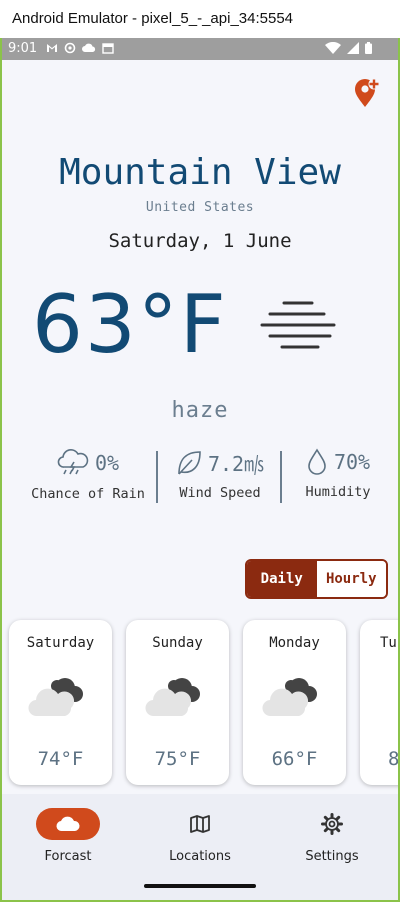  What do you see at coordinates (200, 886) in the screenshot?
I see `gesture-home-bar` at bounding box center [200, 886].